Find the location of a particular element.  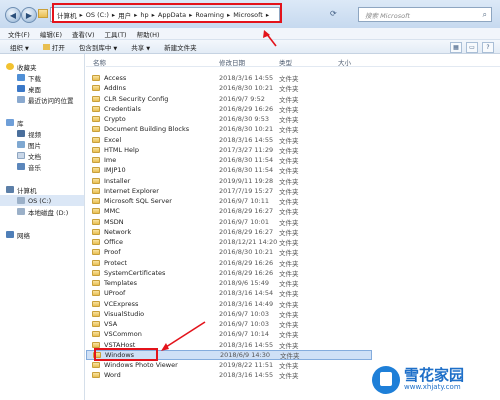

file-row: VisualStudio 2016/9/7 10:03 文件夹 is located at coordinates (230, 314).